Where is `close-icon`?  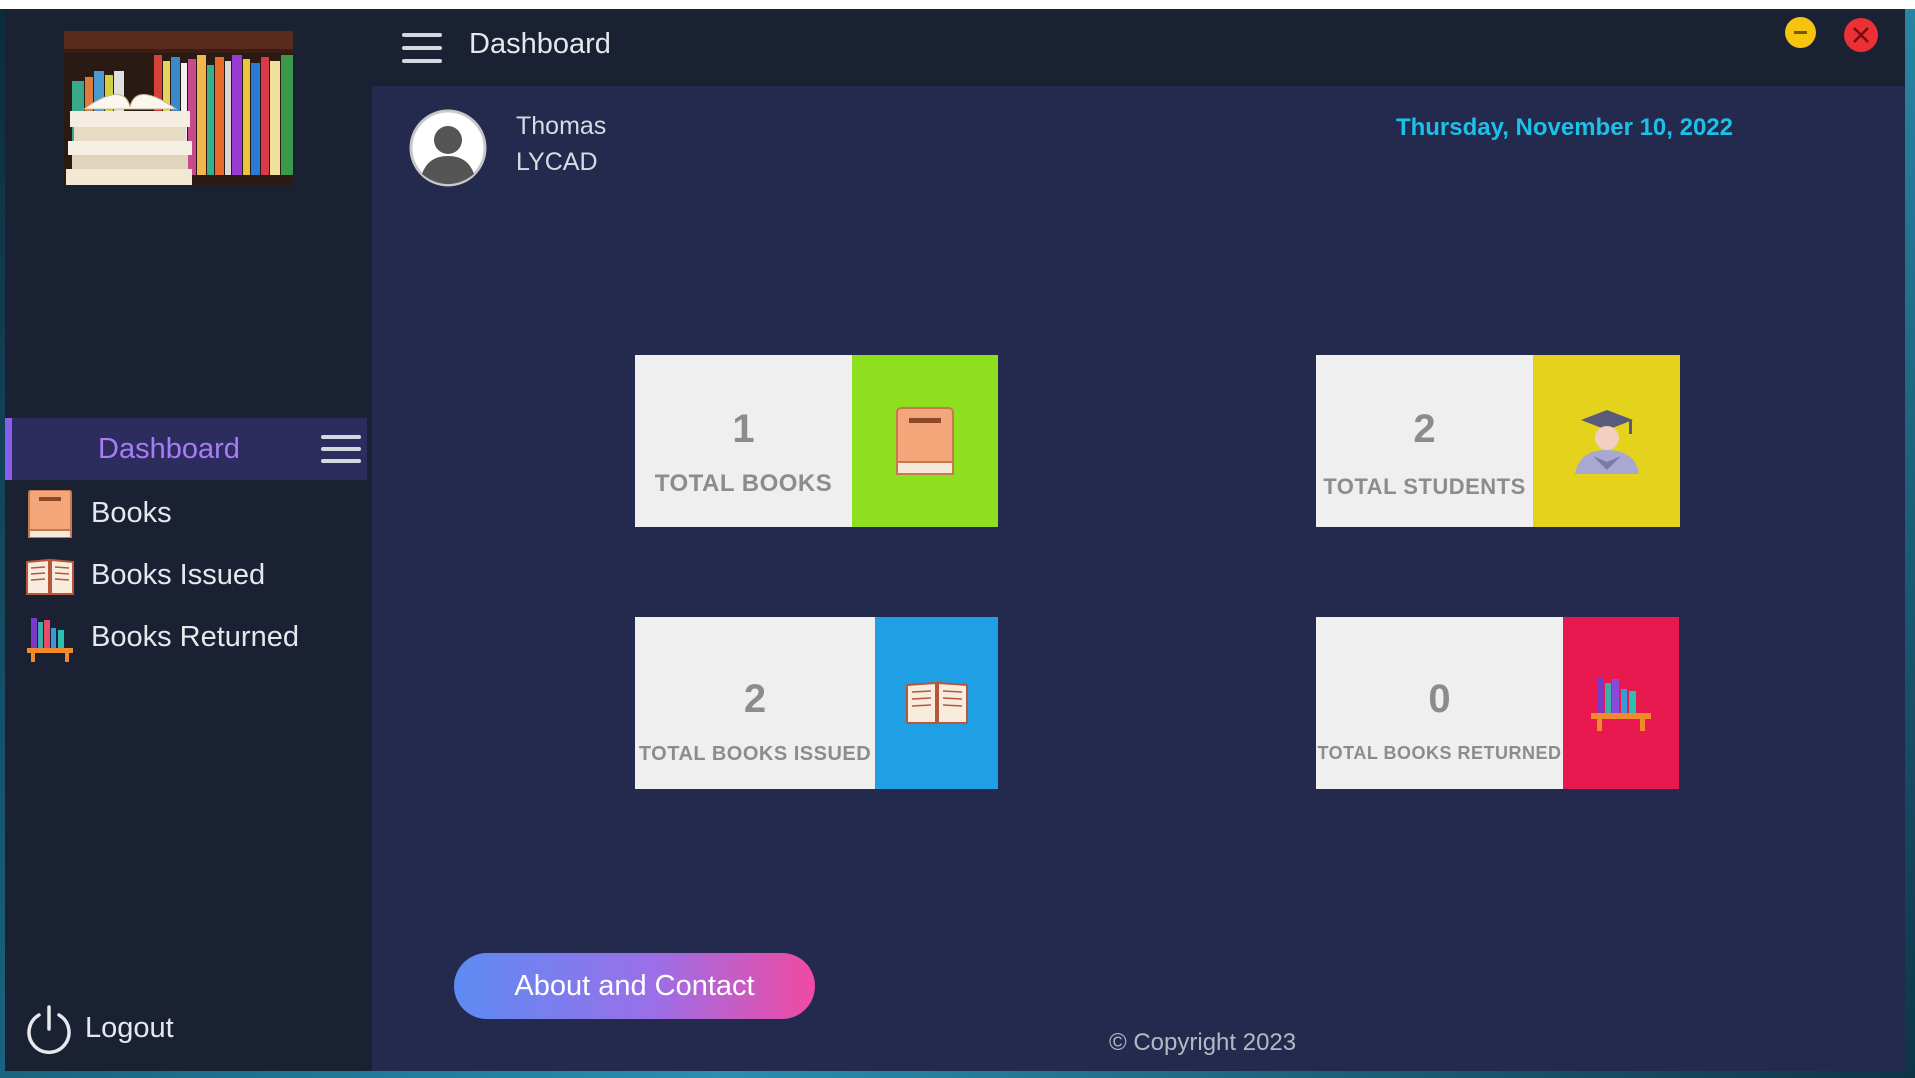 close-icon is located at coordinates (1861, 35).